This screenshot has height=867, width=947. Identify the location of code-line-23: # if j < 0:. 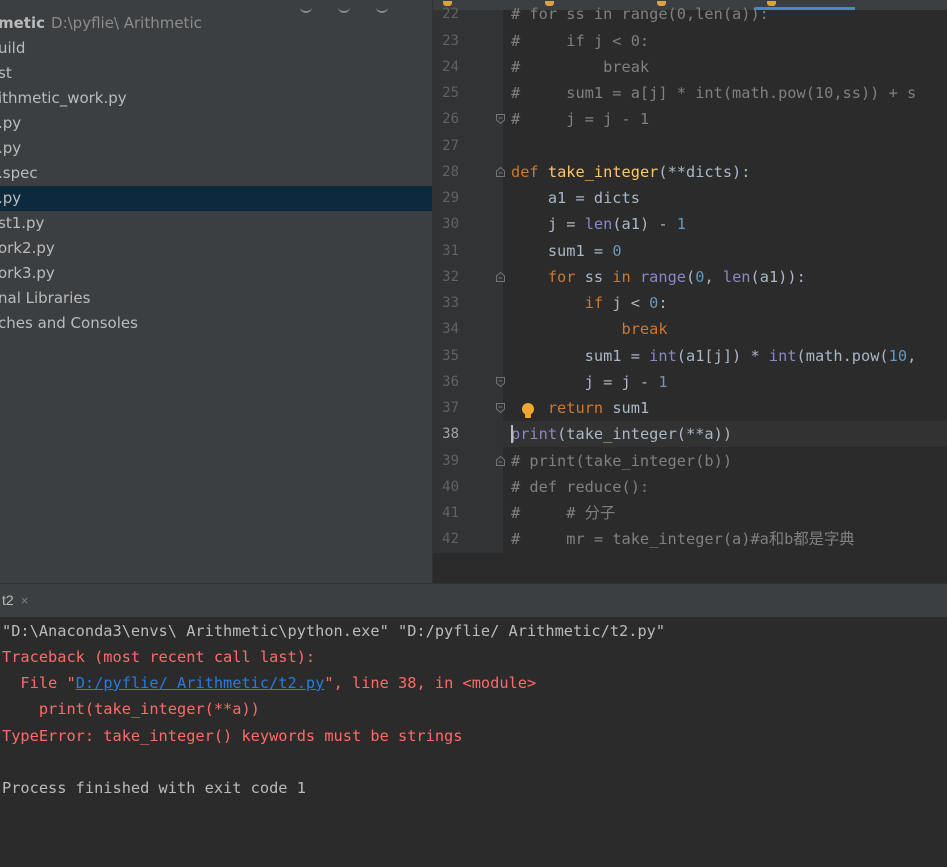
(580, 41).